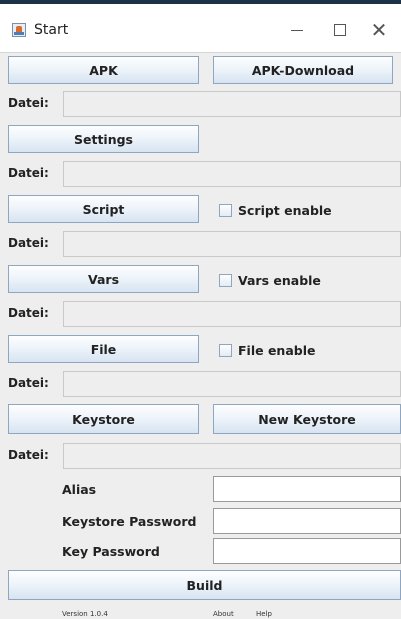  I want to click on vars-enable-label: Vars enable, so click(279, 280).